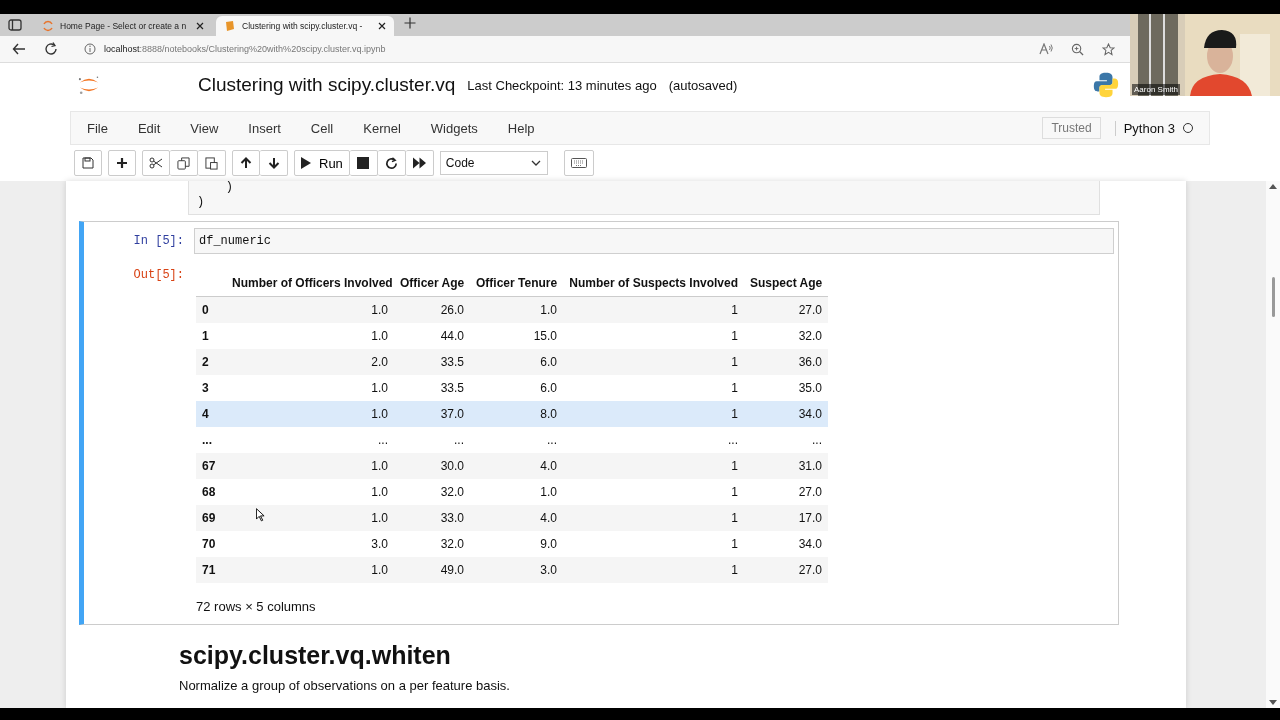 The image size is (1280, 720). Describe the element at coordinates (1077, 49) in the screenshot. I see `zoom-icon` at that location.